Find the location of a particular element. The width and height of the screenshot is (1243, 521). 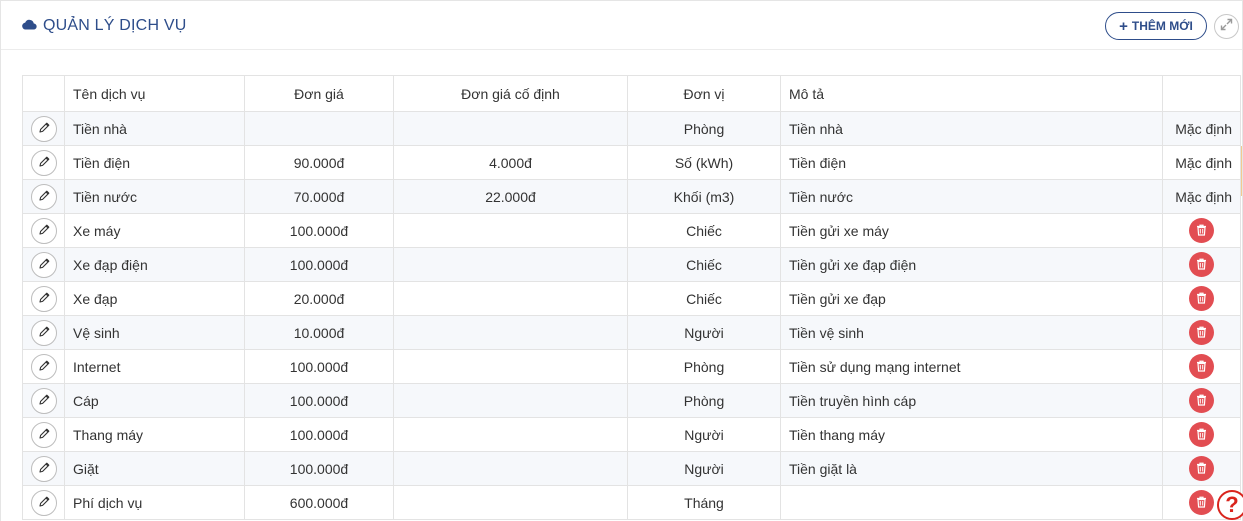

service-name: Vệ sinh is located at coordinates (154, 332).